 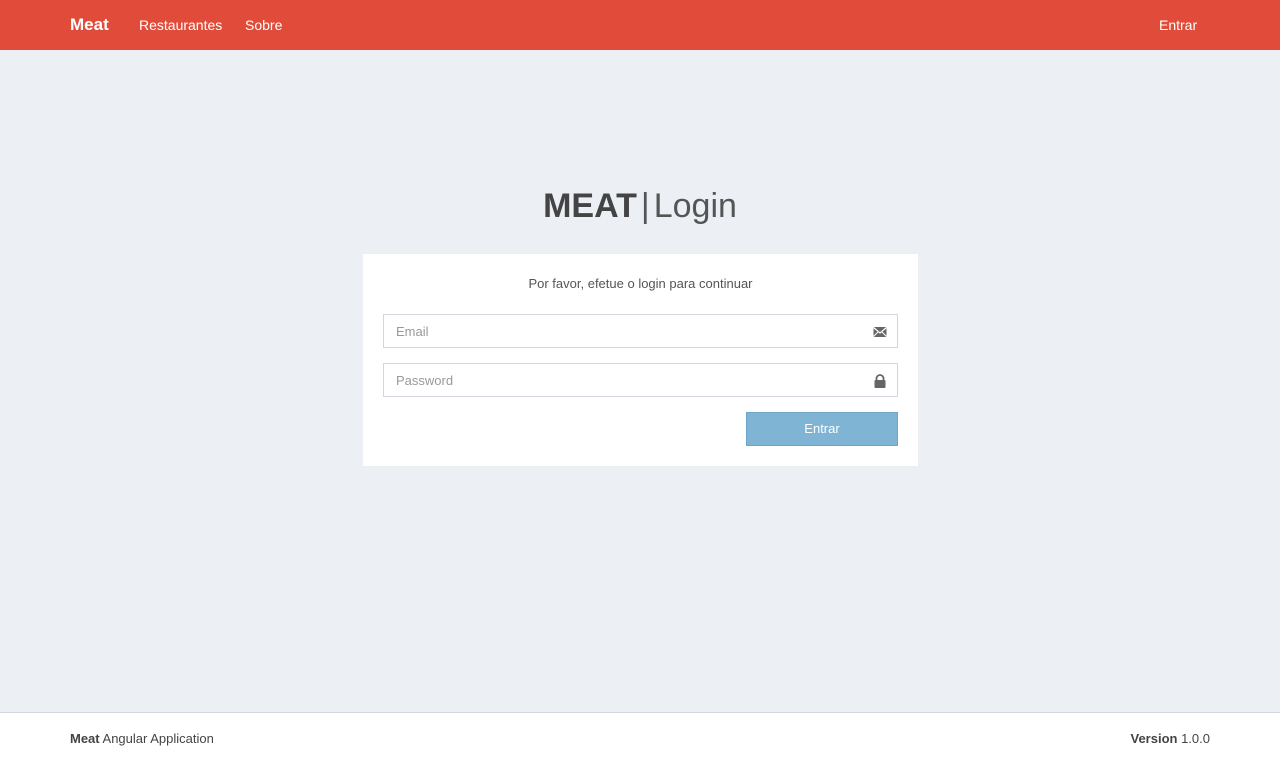 I want to click on email-field-wrapper, so click(x=640, y=331).